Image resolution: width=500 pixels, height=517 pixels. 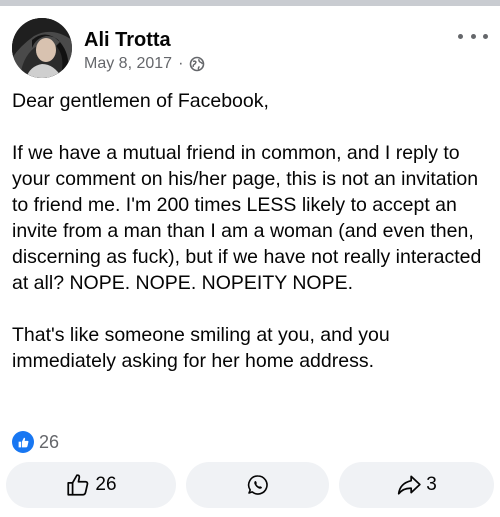 I want to click on share-button: 3, so click(x=416, y=485).